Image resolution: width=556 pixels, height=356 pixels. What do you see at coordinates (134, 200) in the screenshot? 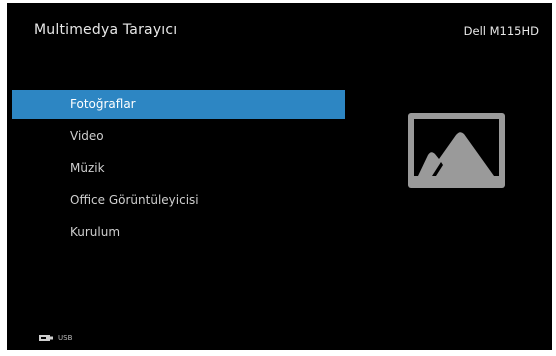
I see `menu-item-label: Office Görüntüleyicisi` at bounding box center [134, 200].